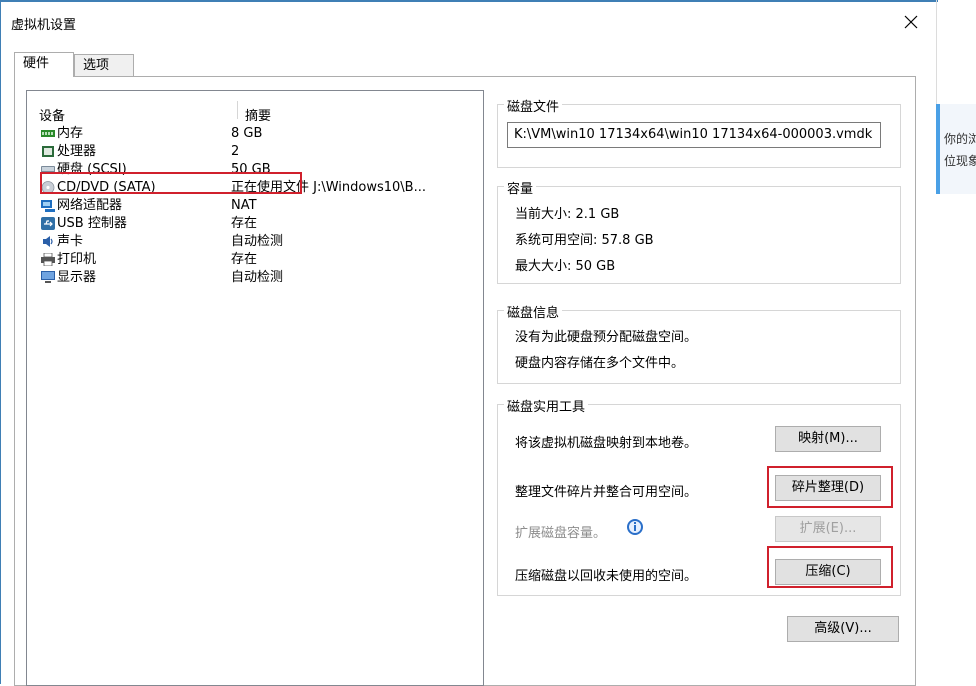  Describe the element at coordinates (171, 183) in the screenshot. I see `harddisk-highlight` at that location.